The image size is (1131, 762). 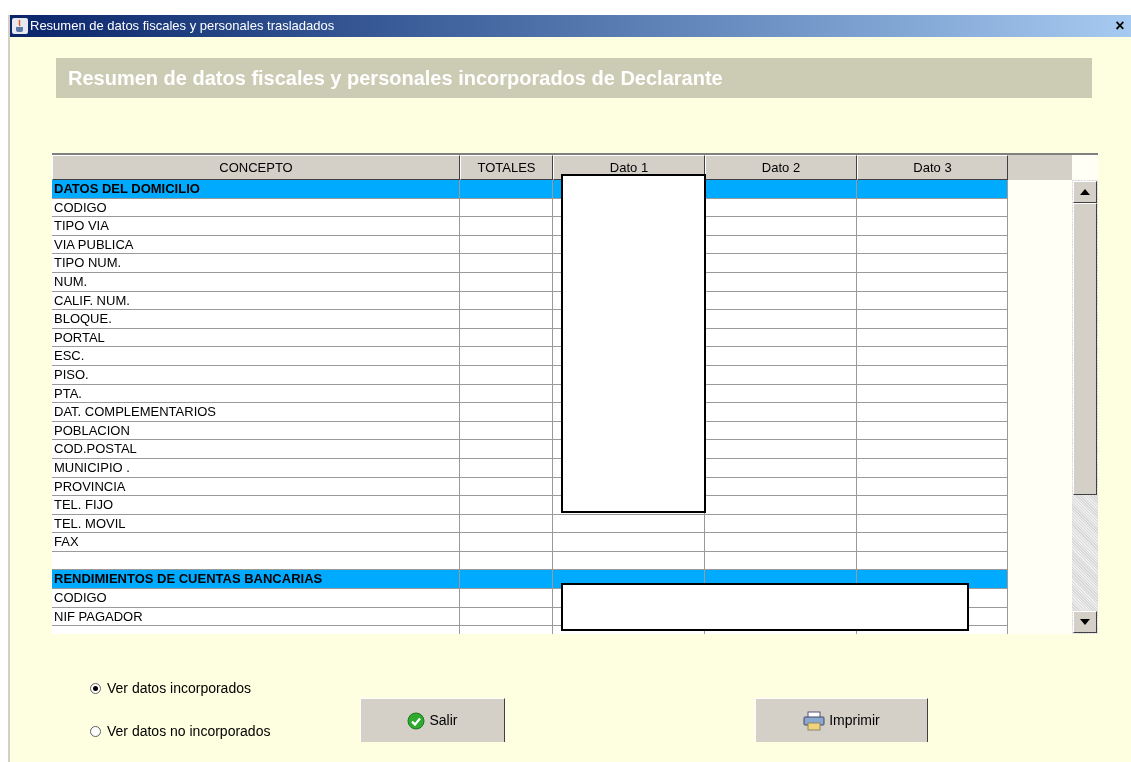 I want to click on row-label: PISO., so click(x=256, y=375).